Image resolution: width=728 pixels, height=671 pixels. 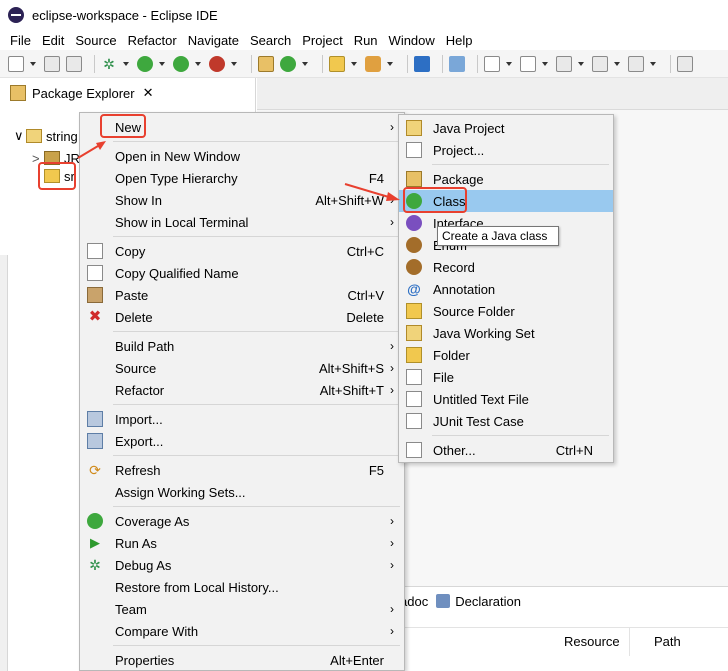 What do you see at coordinates (354, 63) in the screenshot?
I see `open-type-dropdown-icon` at bounding box center [354, 63].